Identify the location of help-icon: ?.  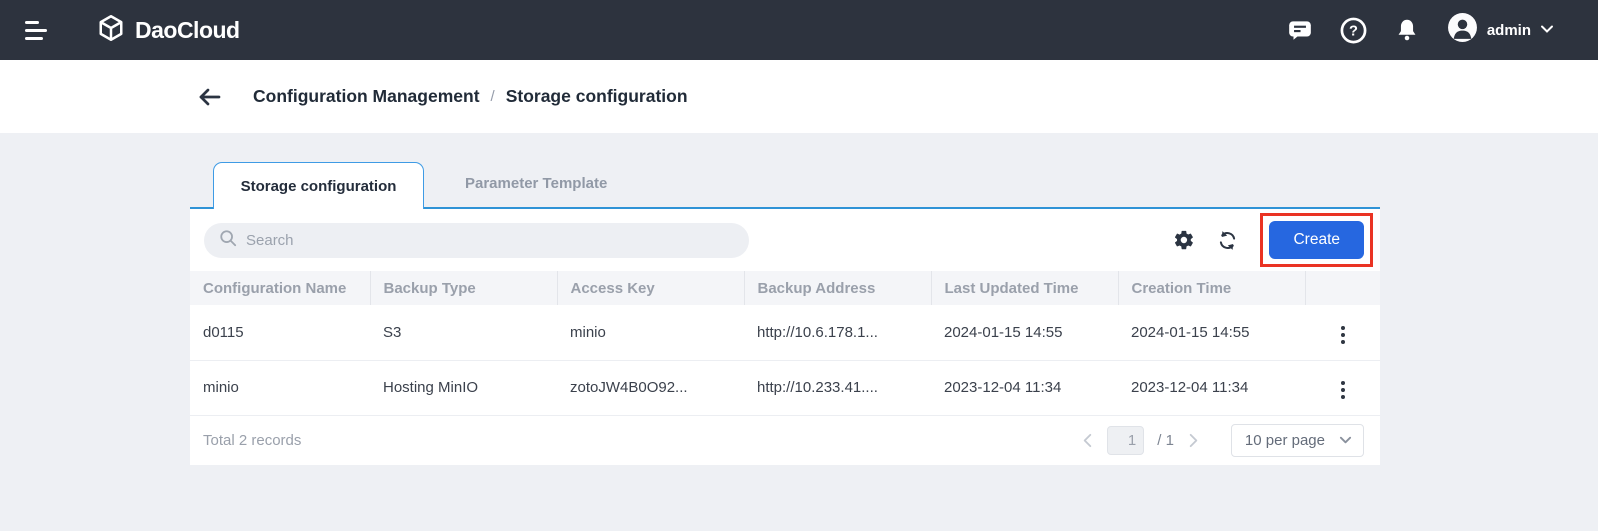
(1353, 30).